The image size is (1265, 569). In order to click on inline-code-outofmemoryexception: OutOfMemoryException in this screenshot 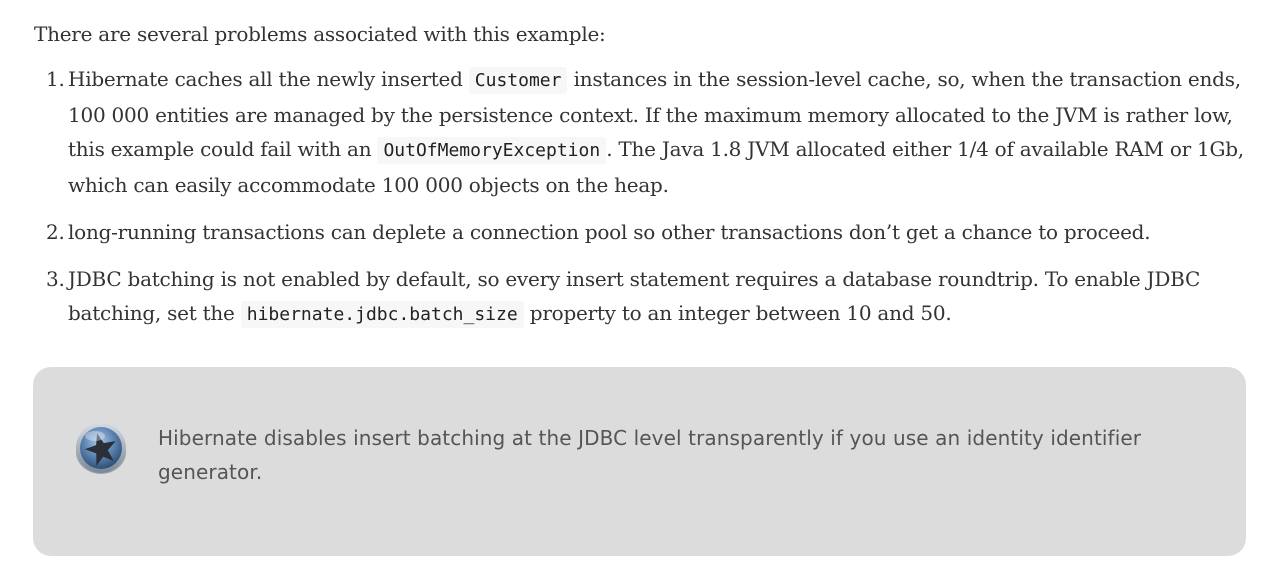, I will do `click(492, 150)`.